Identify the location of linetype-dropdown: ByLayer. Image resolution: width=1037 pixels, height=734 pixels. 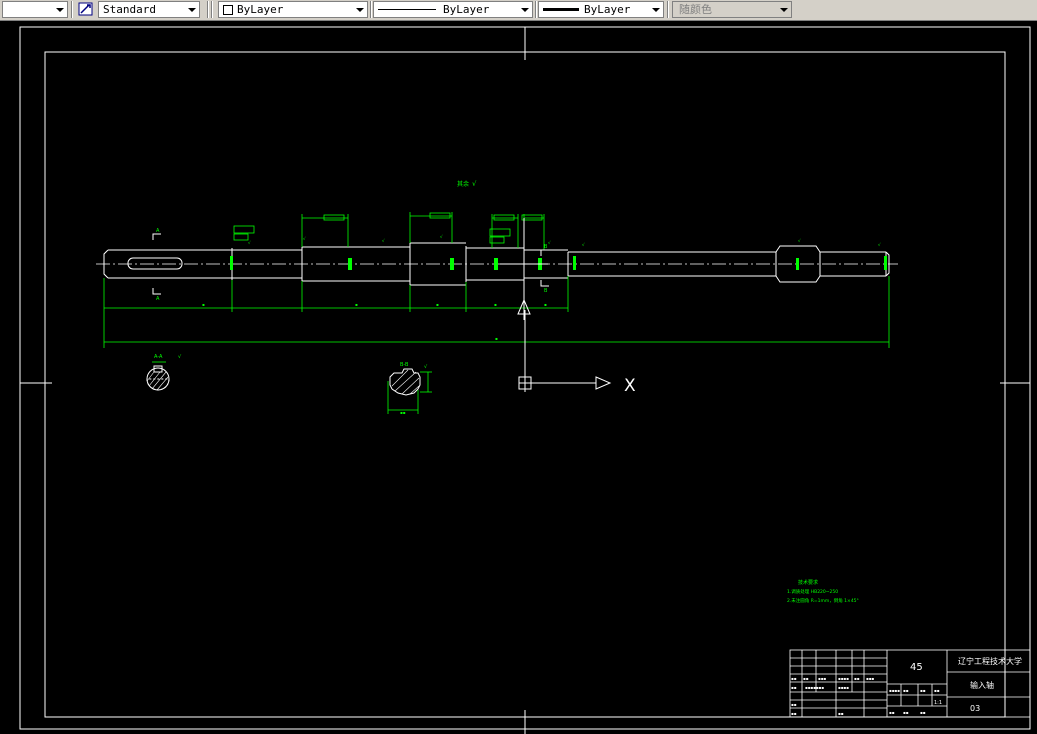
(453, 9).